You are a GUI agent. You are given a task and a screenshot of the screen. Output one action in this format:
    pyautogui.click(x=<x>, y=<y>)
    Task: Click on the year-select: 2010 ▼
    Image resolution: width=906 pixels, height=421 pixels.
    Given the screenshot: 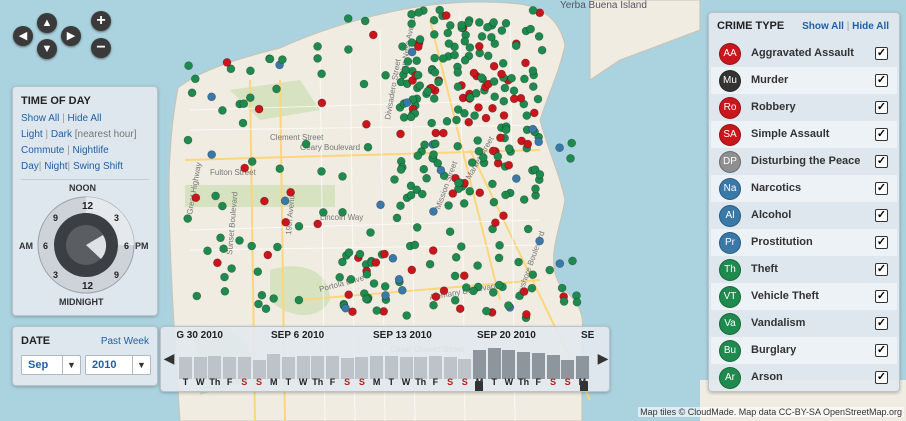 What is the action you would take?
    pyautogui.click(x=118, y=365)
    